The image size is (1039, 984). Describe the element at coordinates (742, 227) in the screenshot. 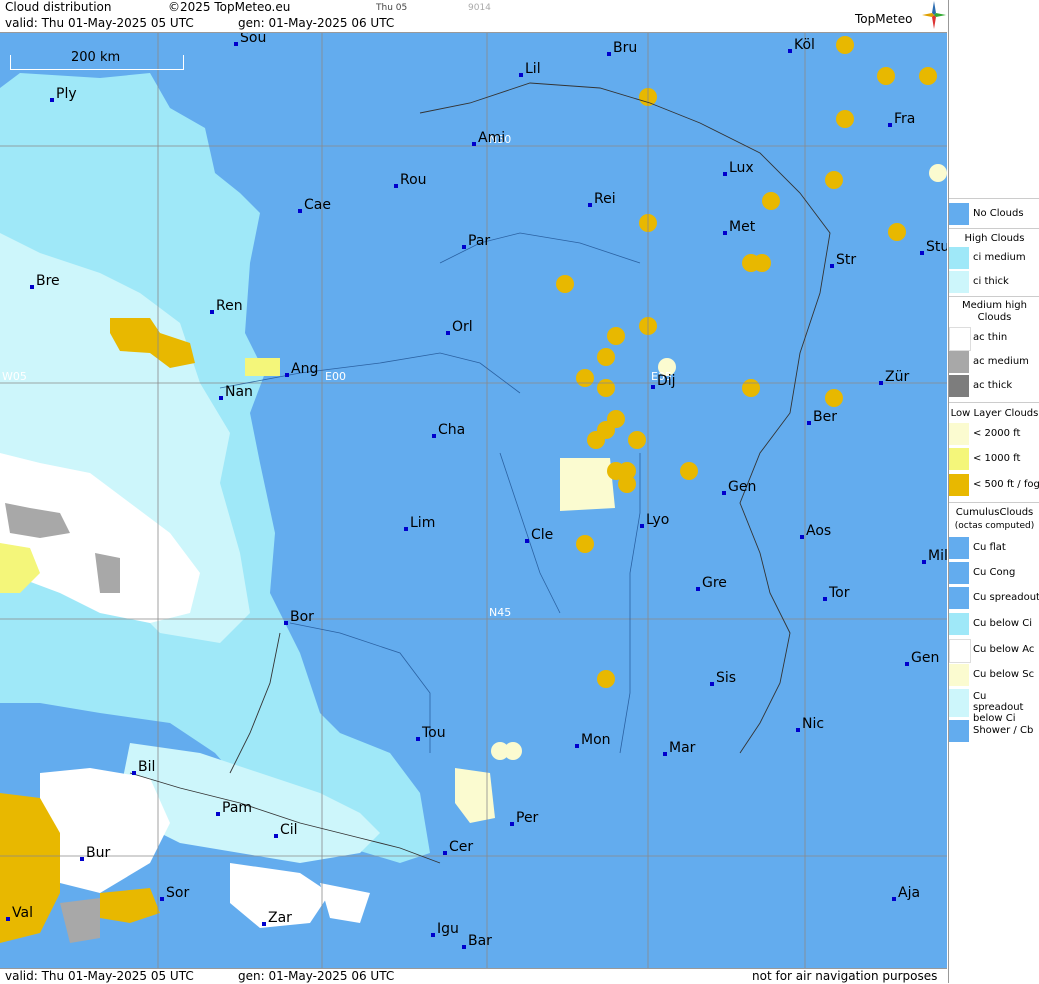

I see `city-label: Met` at that location.